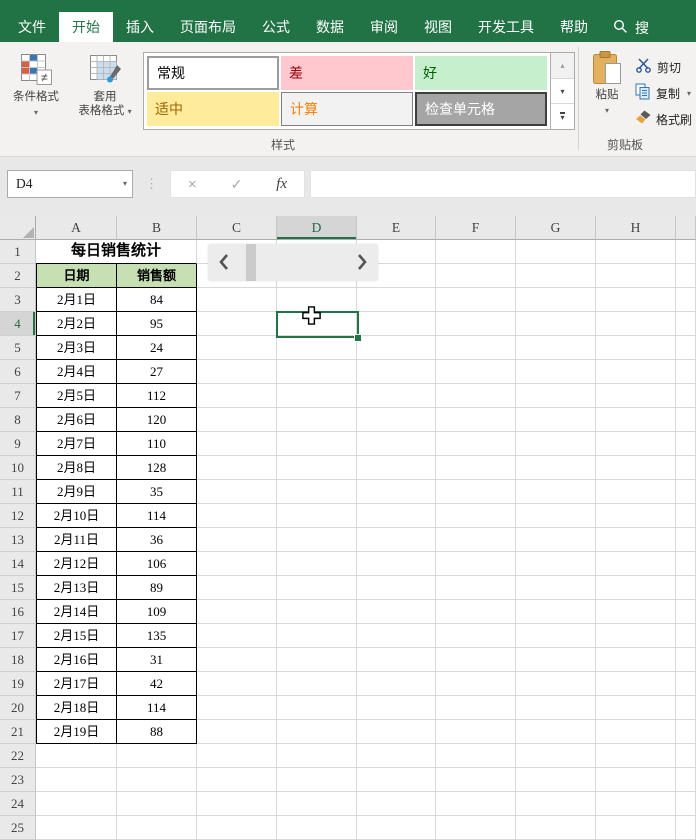 The height and width of the screenshot is (840, 696). Describe the element at coordinates (686, 324) in the screenshot. I see `cell-I4` at that location.